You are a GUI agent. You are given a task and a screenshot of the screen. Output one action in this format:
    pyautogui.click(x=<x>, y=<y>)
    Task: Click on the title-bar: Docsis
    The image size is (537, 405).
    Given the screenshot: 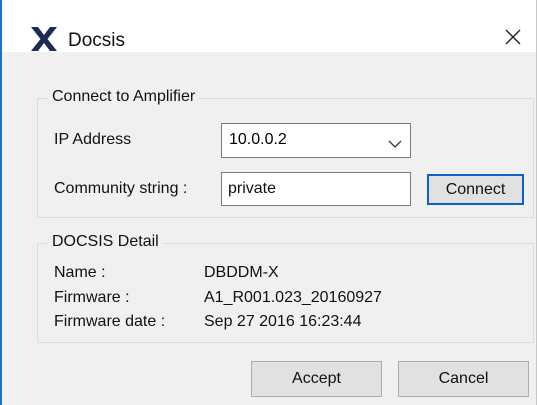 What is the action you would take?
    pyautogui.click(x=269, y=26)
    